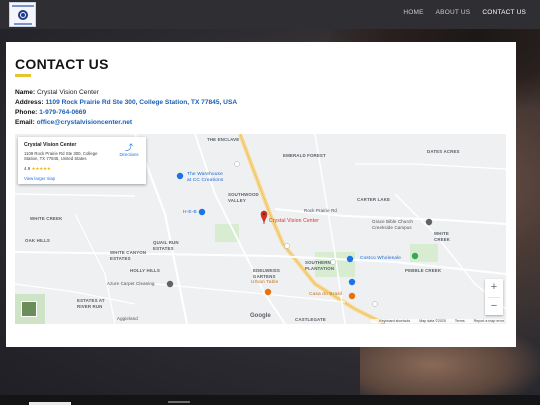 The image size is (540, 405). What do you see at coordinates (294, 221) in the screenshot?
I see `map-pin-label: Crystal Vision Center` at bounding box center [294, 221].